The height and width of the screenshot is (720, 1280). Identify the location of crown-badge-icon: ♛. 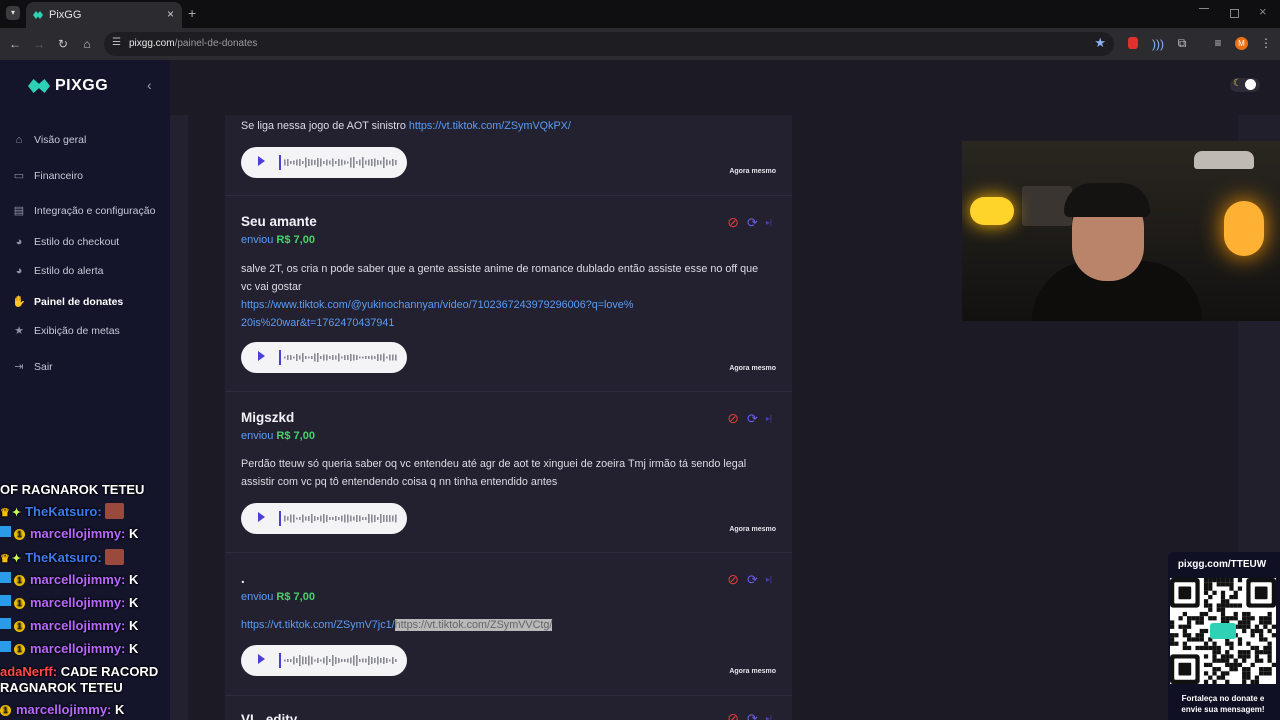
(5, 559).